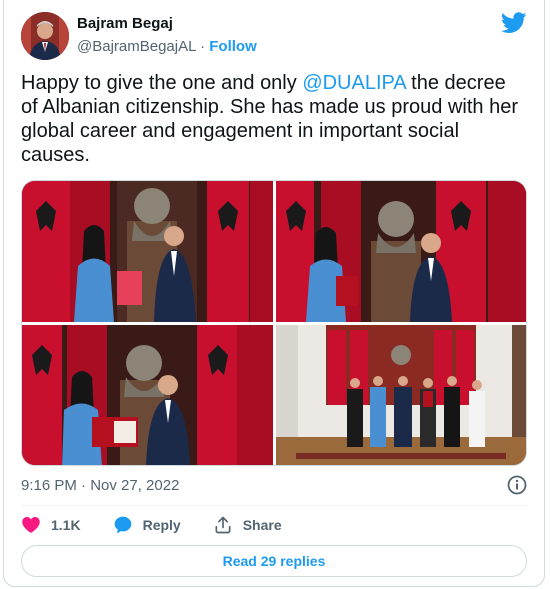 Image resolution: width=550 pixels, height=589 pixels. Describe the element at coordinates (45, 36) in the screenshot. I see `avatar` at that location.